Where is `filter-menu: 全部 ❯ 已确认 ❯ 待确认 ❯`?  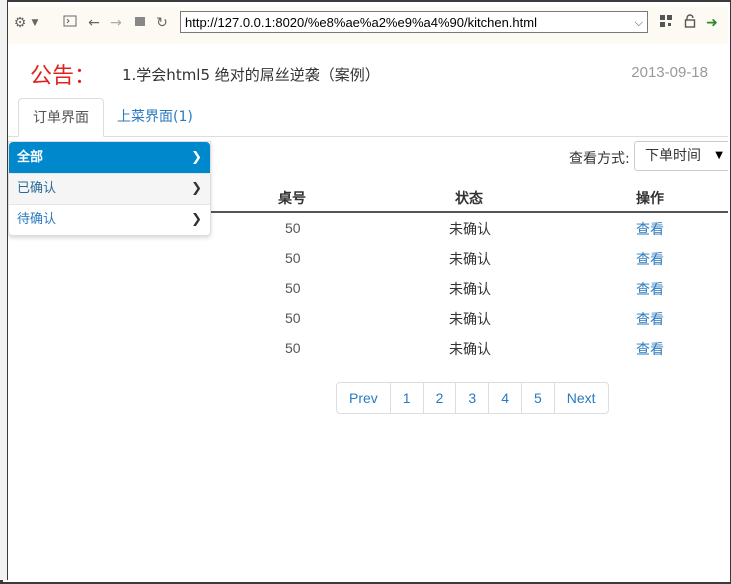
filter-menu: 全部 ❯ 已确认 ❯ 待确认 ❯ is located at coordinates (109, 188).